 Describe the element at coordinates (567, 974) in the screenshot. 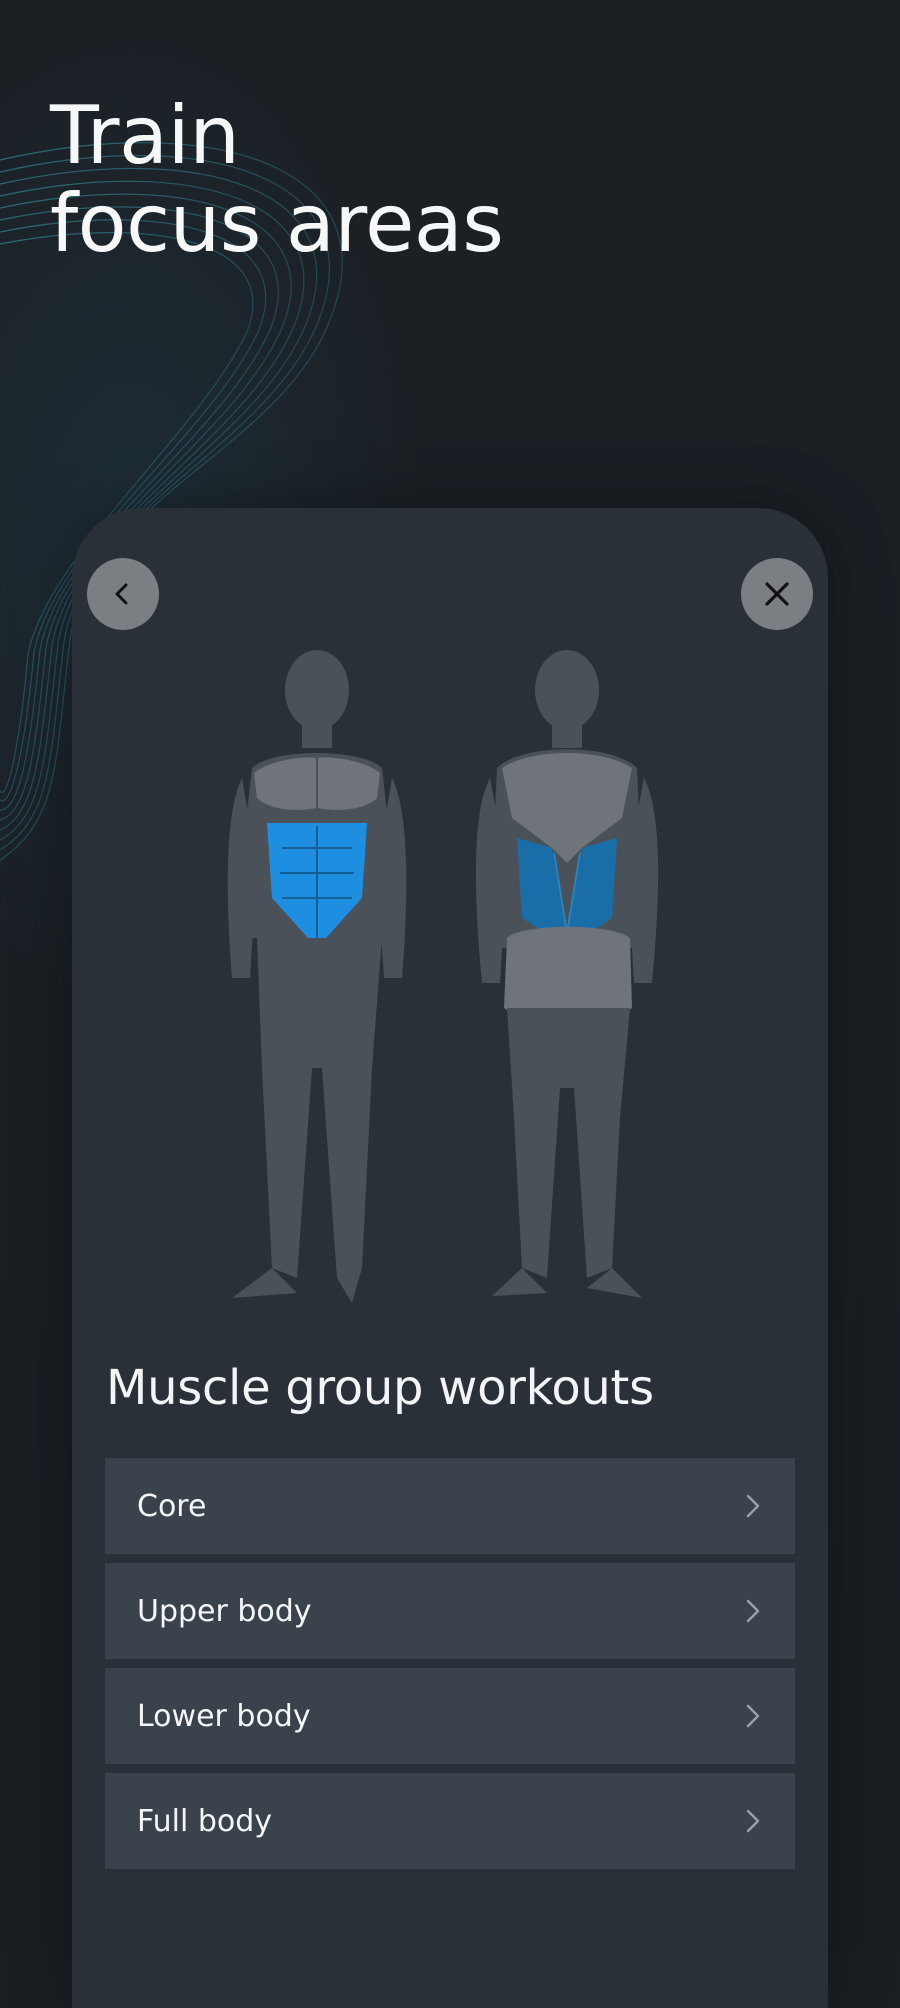

I see `back-body-figure` at that location.